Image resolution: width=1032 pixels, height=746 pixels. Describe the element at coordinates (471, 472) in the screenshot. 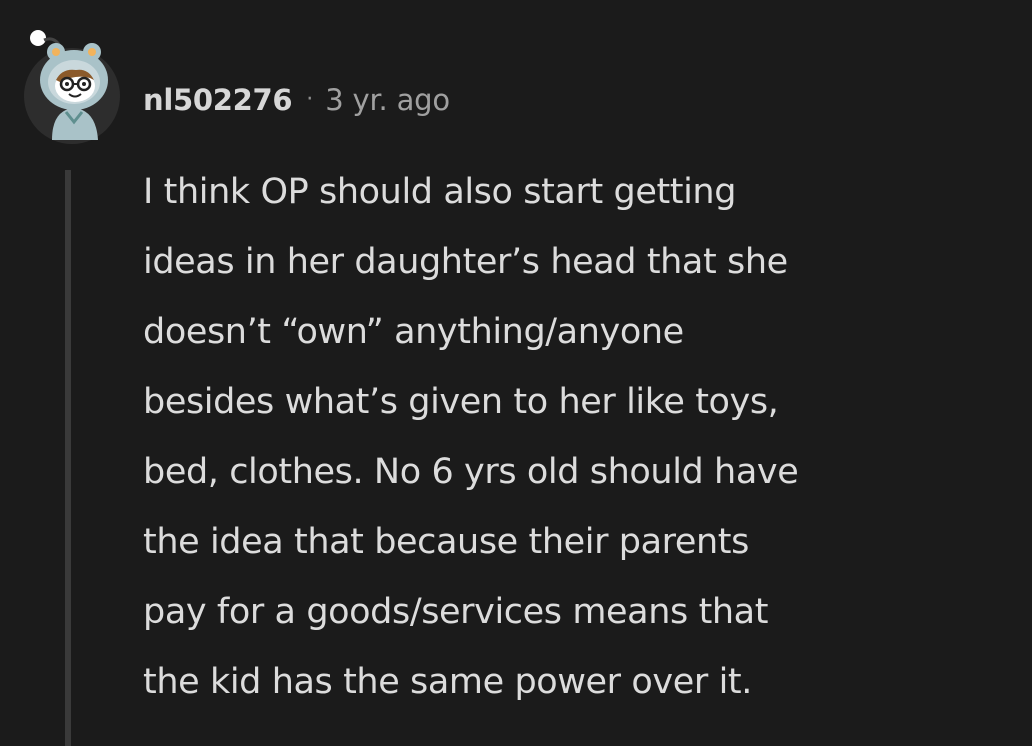

I see `comment-body-line: bed, clothes. No 6 yrs old should have` at that location.